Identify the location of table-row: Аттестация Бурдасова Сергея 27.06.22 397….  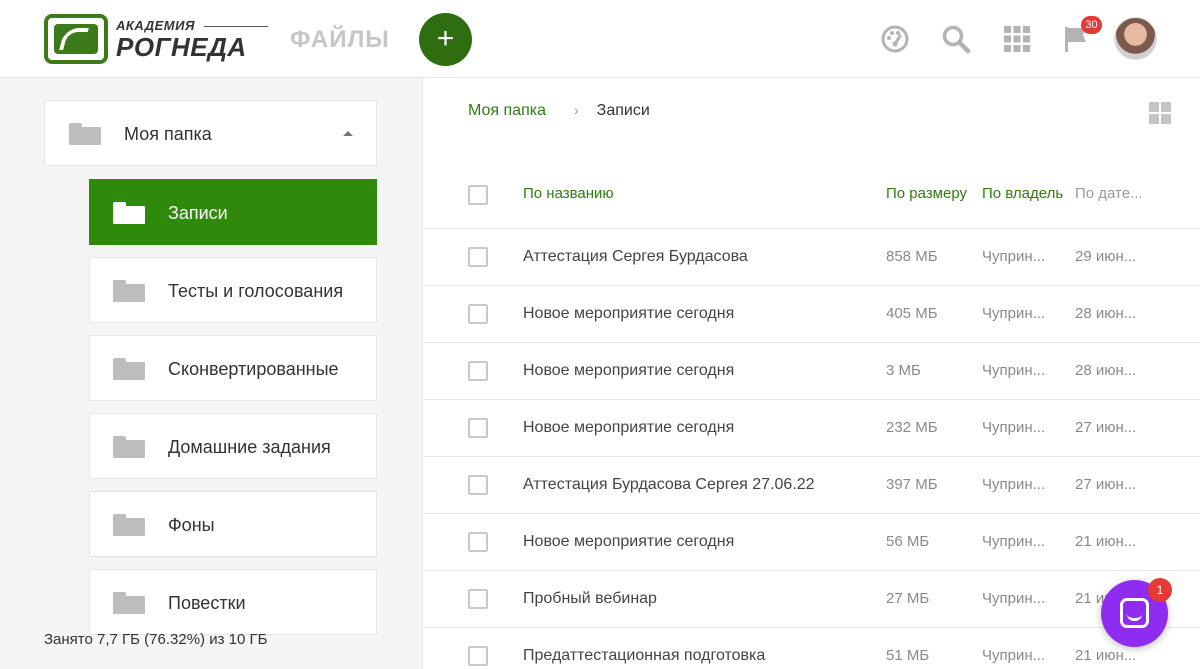
(812, 485).